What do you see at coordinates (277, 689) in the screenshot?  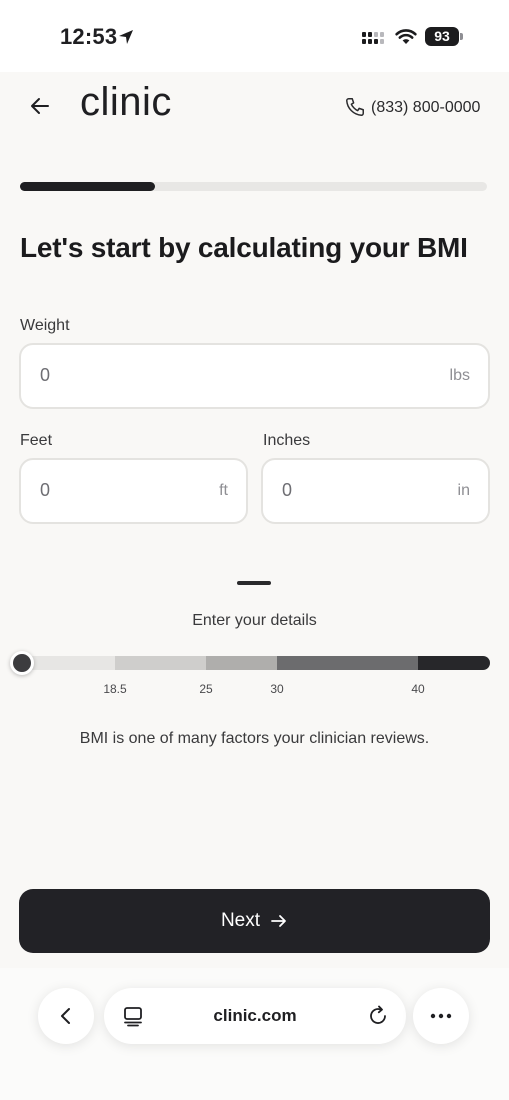 I see `bmi-tick-label: 30` at bounding box center [277, 689].